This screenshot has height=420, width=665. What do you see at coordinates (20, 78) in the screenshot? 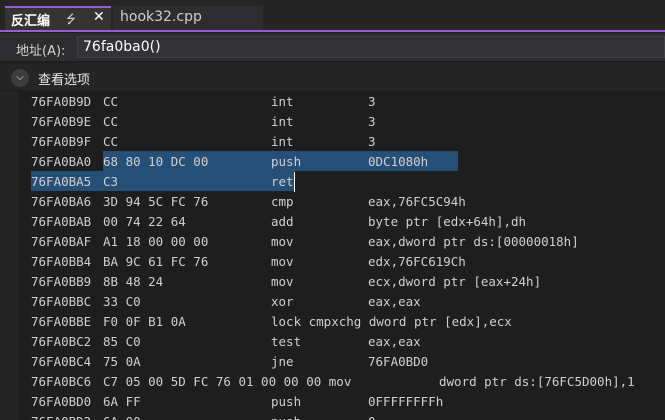
I see `chevron-down-icon: ⌵` at bounding box center [20, 78].